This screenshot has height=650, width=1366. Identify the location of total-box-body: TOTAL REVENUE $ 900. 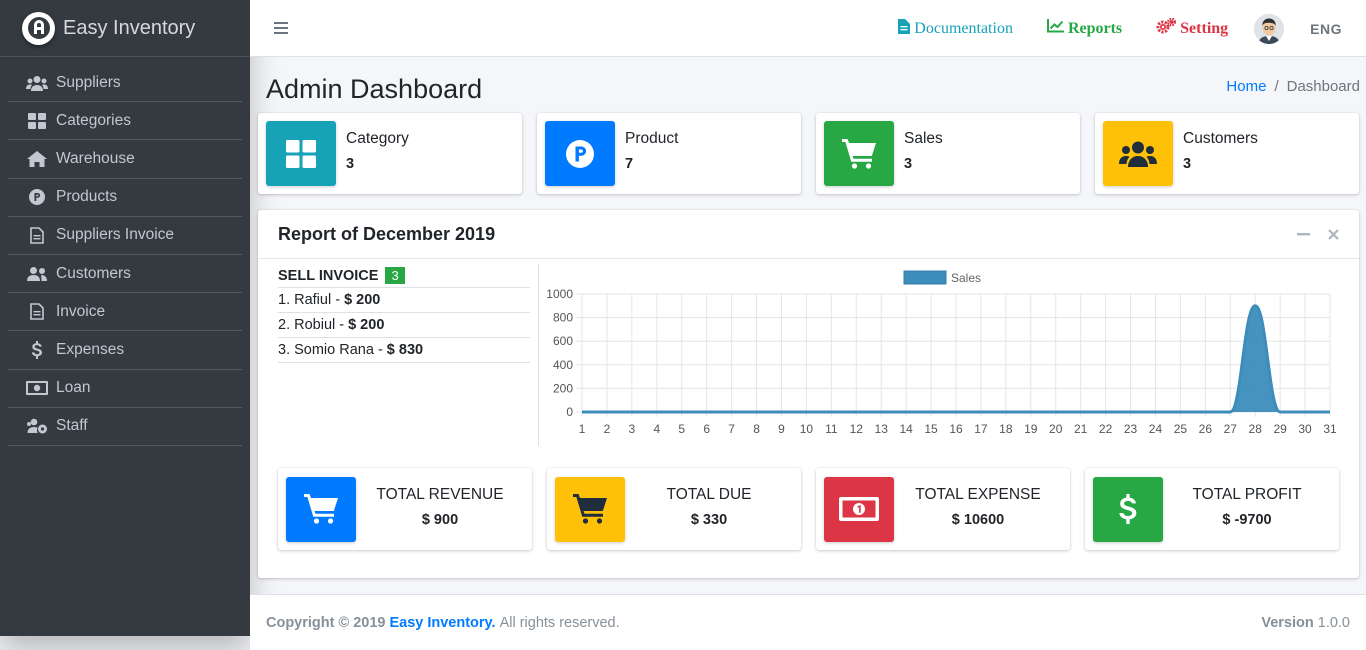
(440, 507).